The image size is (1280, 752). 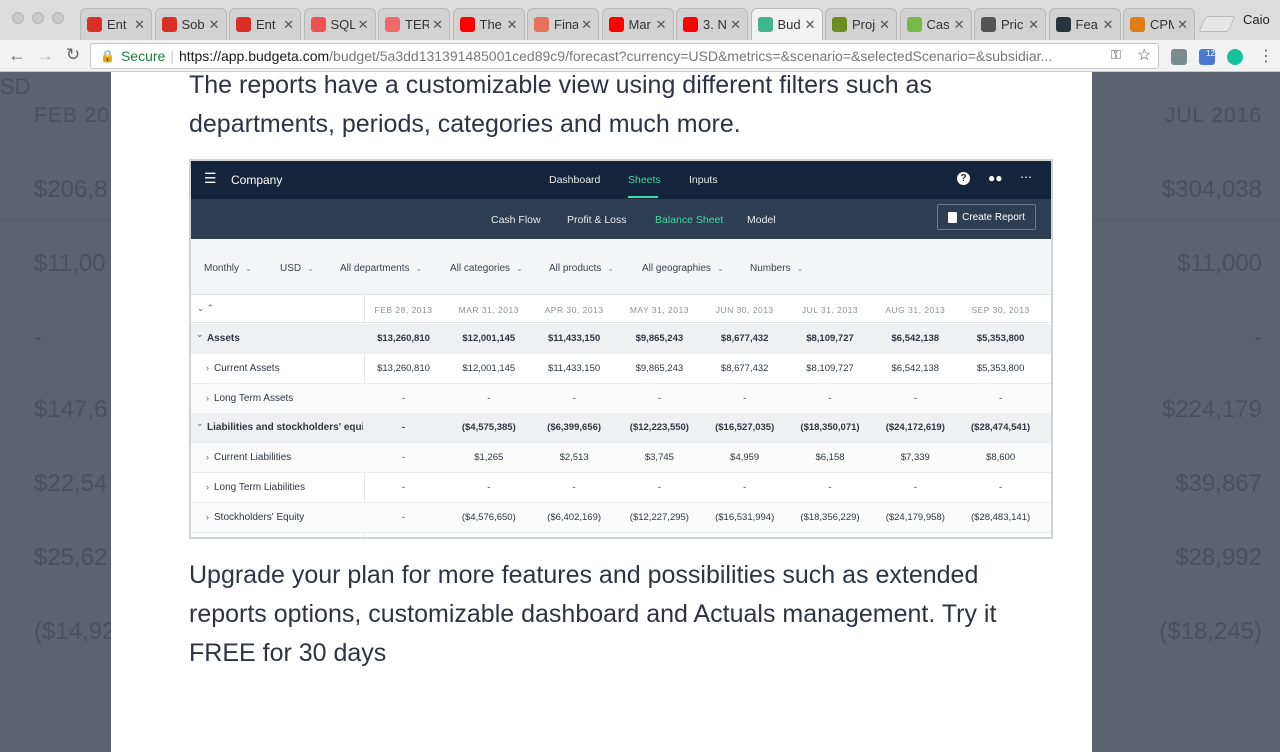 I want to click on browser-tab: CPM✕, so click(x=1159, y=24).